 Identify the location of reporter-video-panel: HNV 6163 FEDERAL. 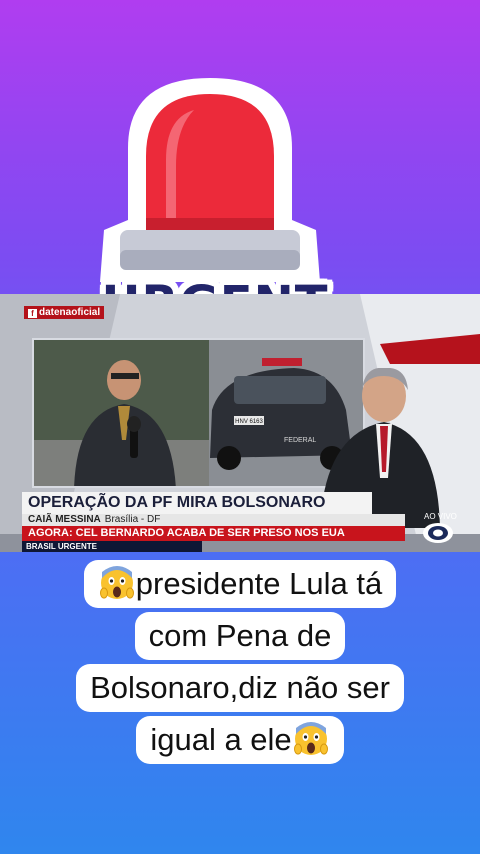
(198, 413).